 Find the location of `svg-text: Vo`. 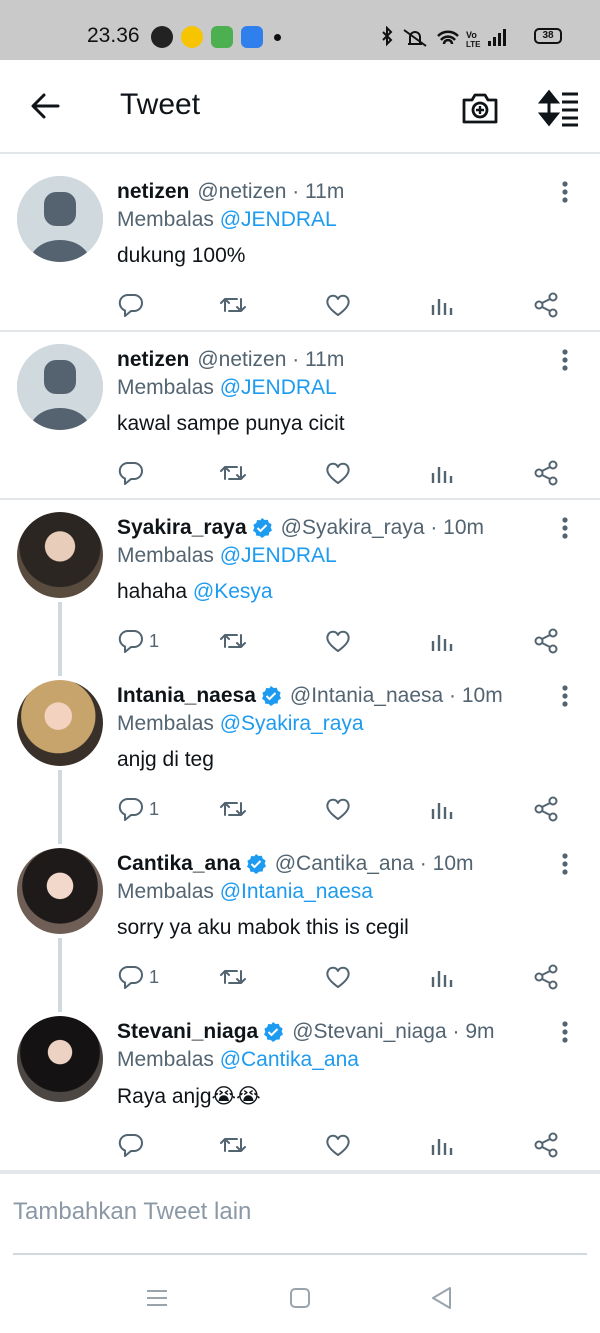

svg-text: Vo is located at coordinates (471, 35).